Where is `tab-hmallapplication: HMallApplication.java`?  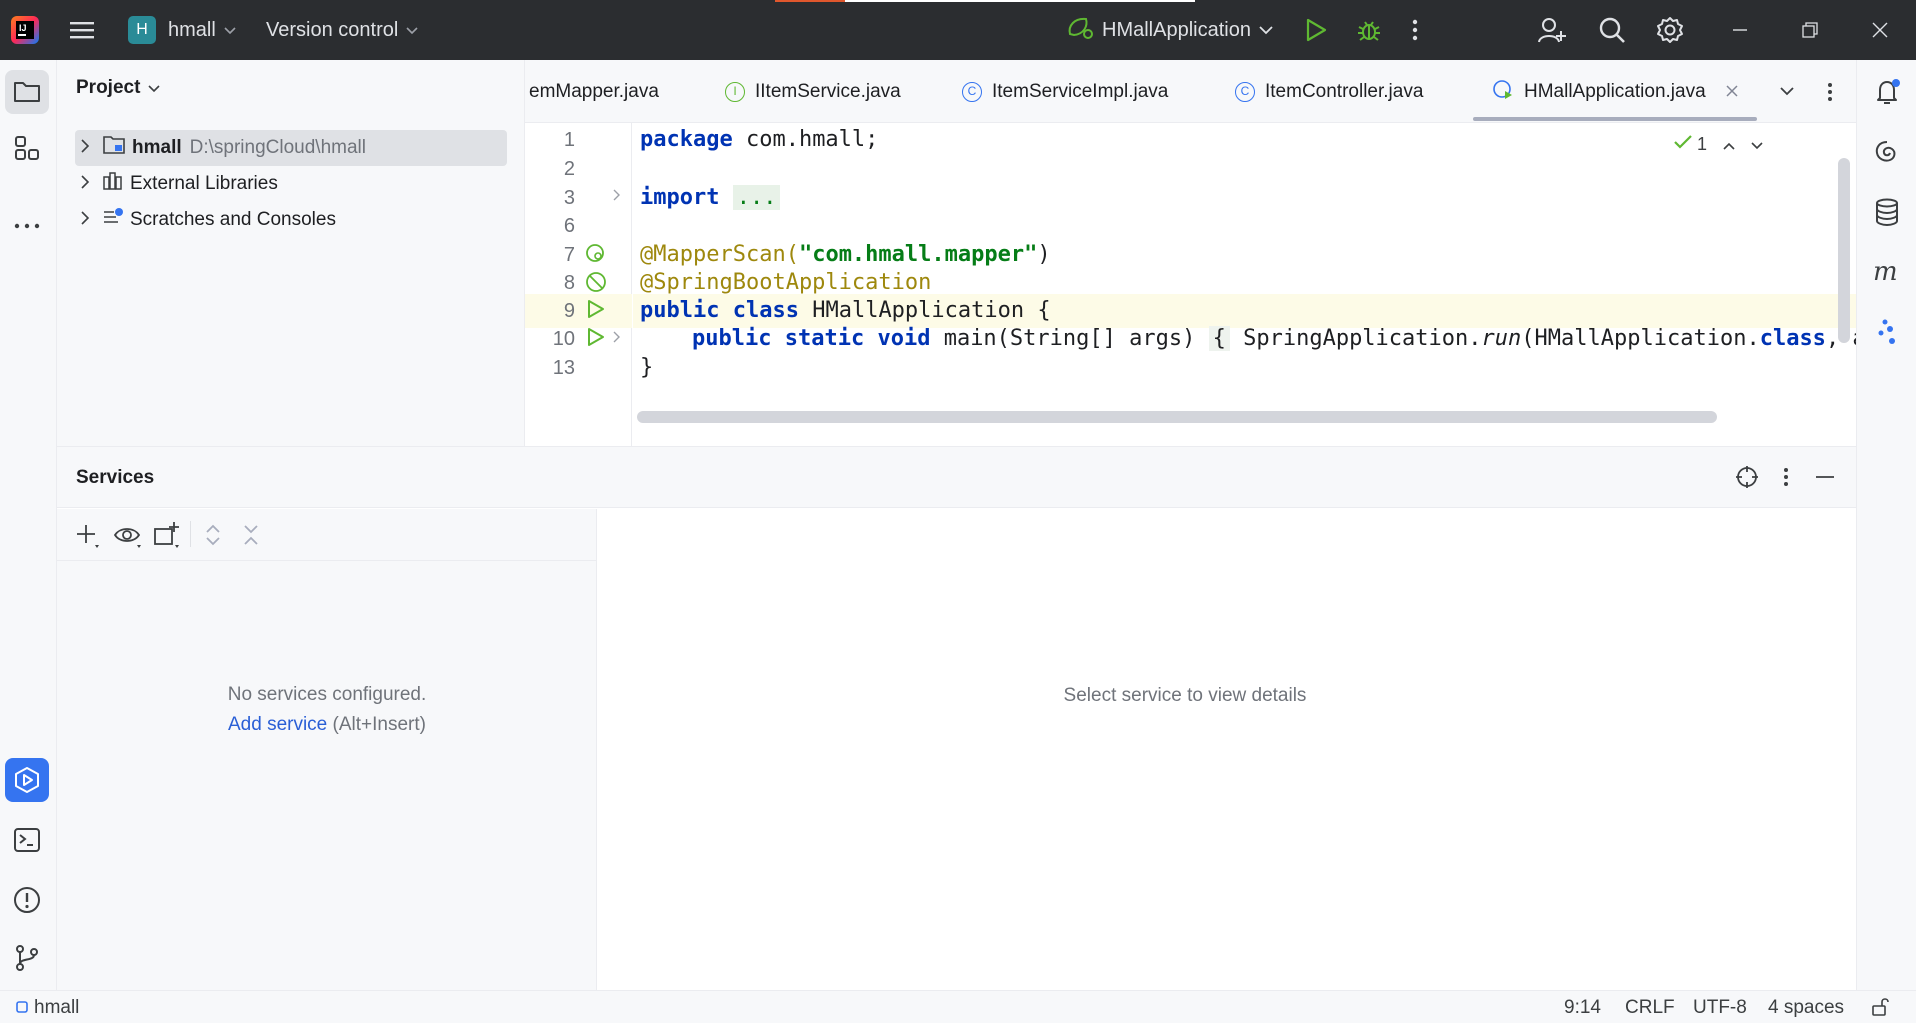
tab-hmallapplication: HMallApplication.java is located at coordinates (1615, 91).